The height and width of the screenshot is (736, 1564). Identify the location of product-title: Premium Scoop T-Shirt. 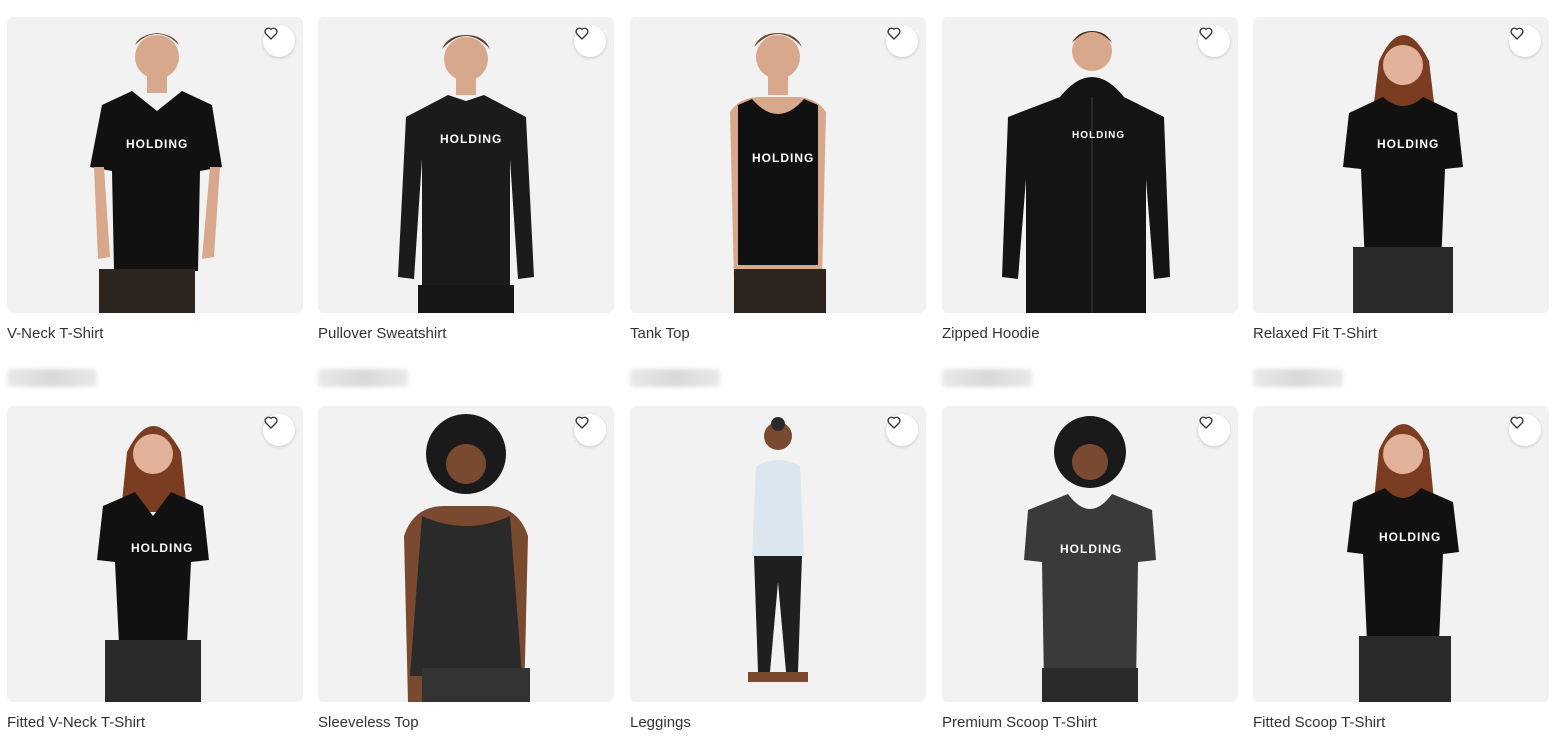
(1019, 722).